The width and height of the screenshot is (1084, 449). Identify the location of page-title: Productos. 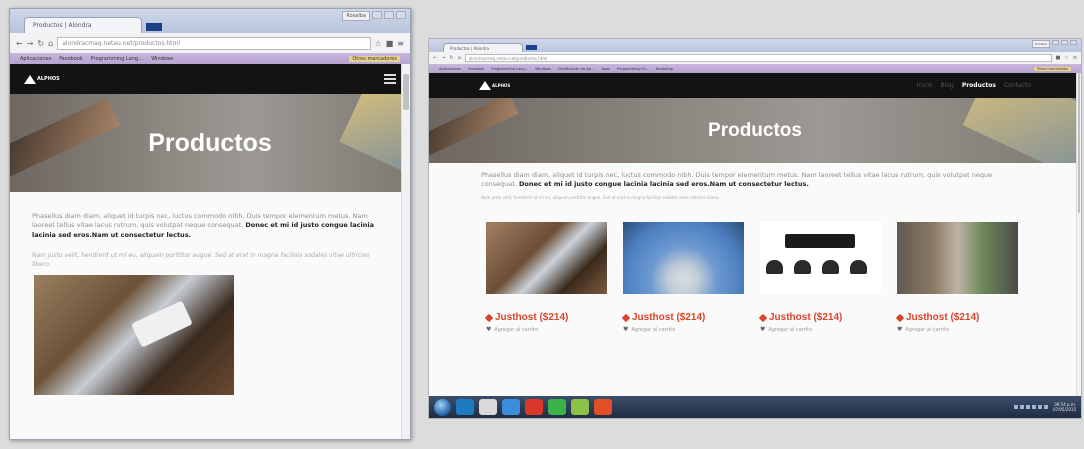
(210, 142).